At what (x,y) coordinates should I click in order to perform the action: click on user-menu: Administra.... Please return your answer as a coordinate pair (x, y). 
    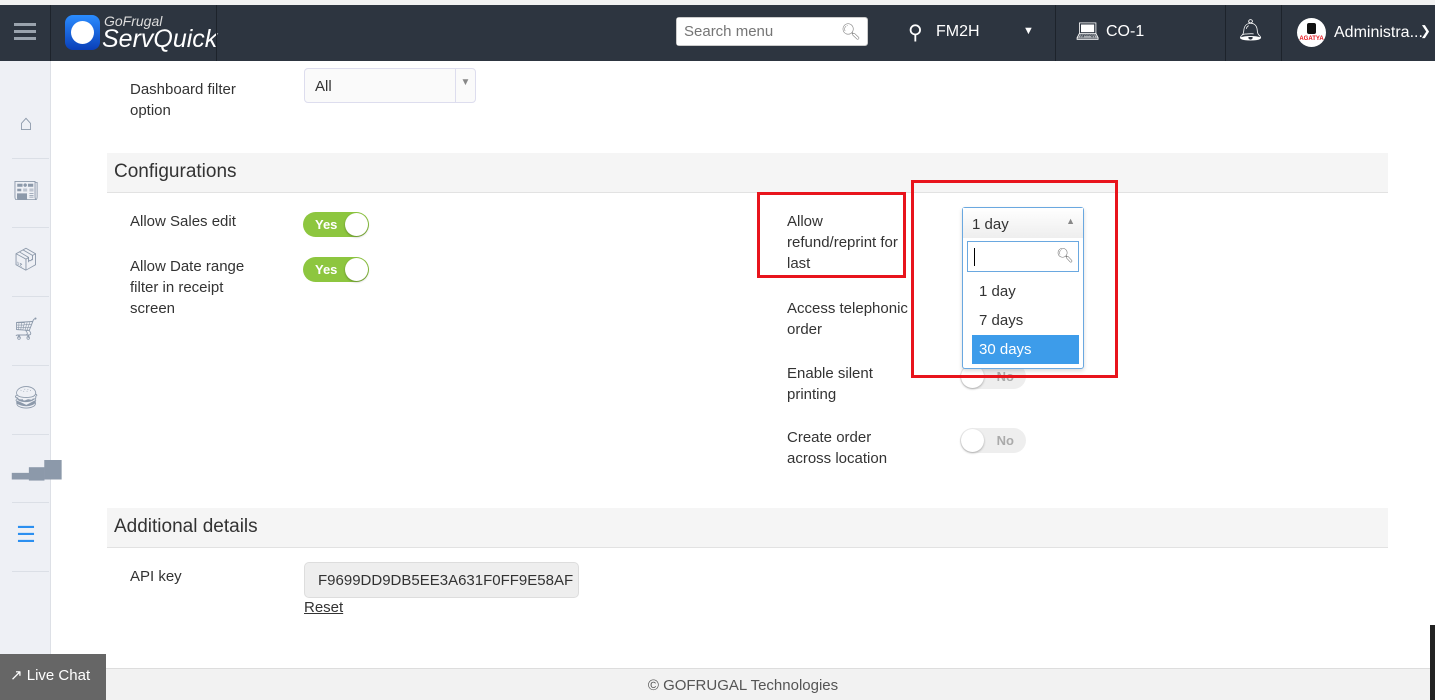
    Looking at the image, I should click on (1378, 33).